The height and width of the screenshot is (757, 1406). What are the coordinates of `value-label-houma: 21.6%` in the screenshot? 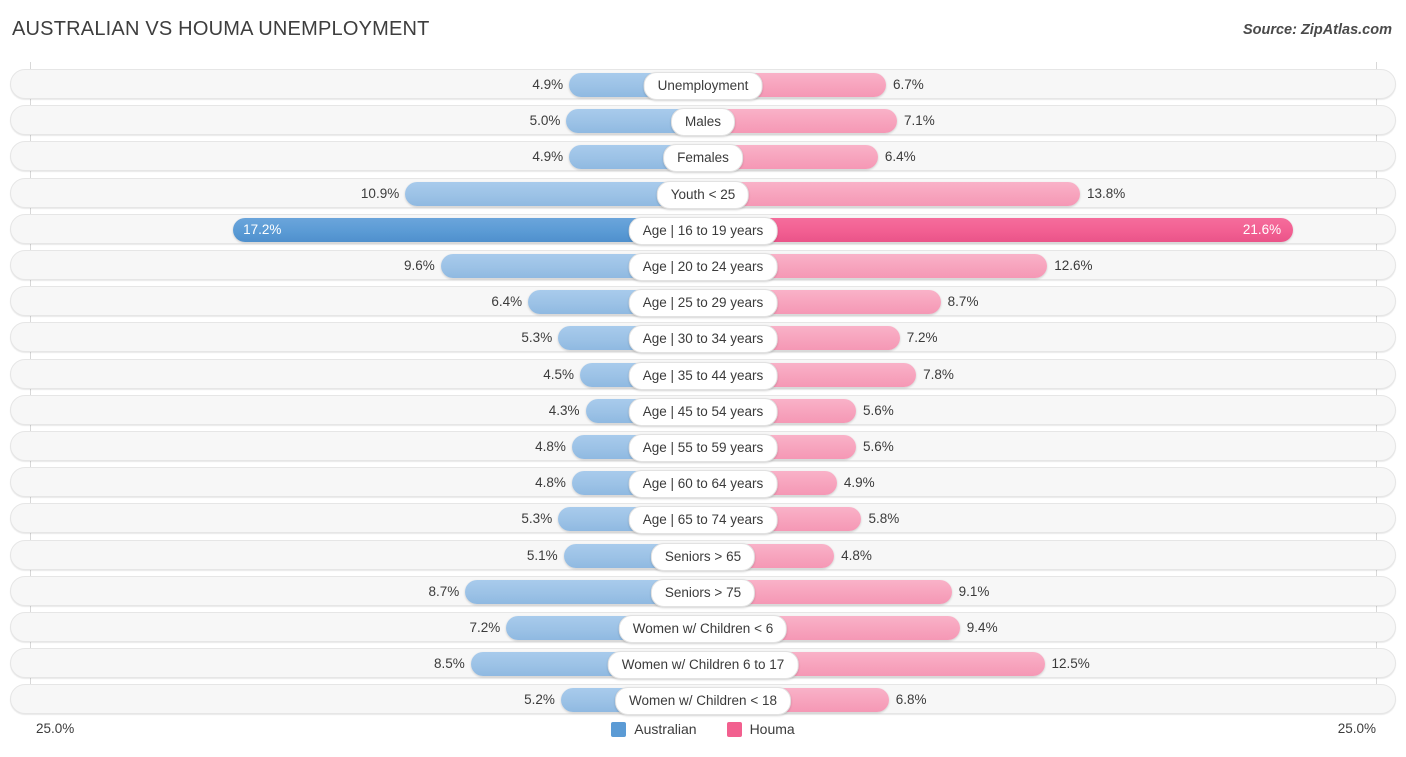 It's located at (1262, 229).